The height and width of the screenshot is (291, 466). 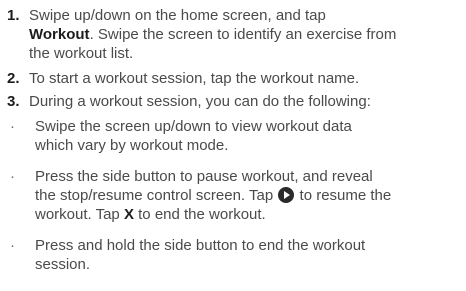 I want to click on play-circle-icon, so click(x=286, y=195).